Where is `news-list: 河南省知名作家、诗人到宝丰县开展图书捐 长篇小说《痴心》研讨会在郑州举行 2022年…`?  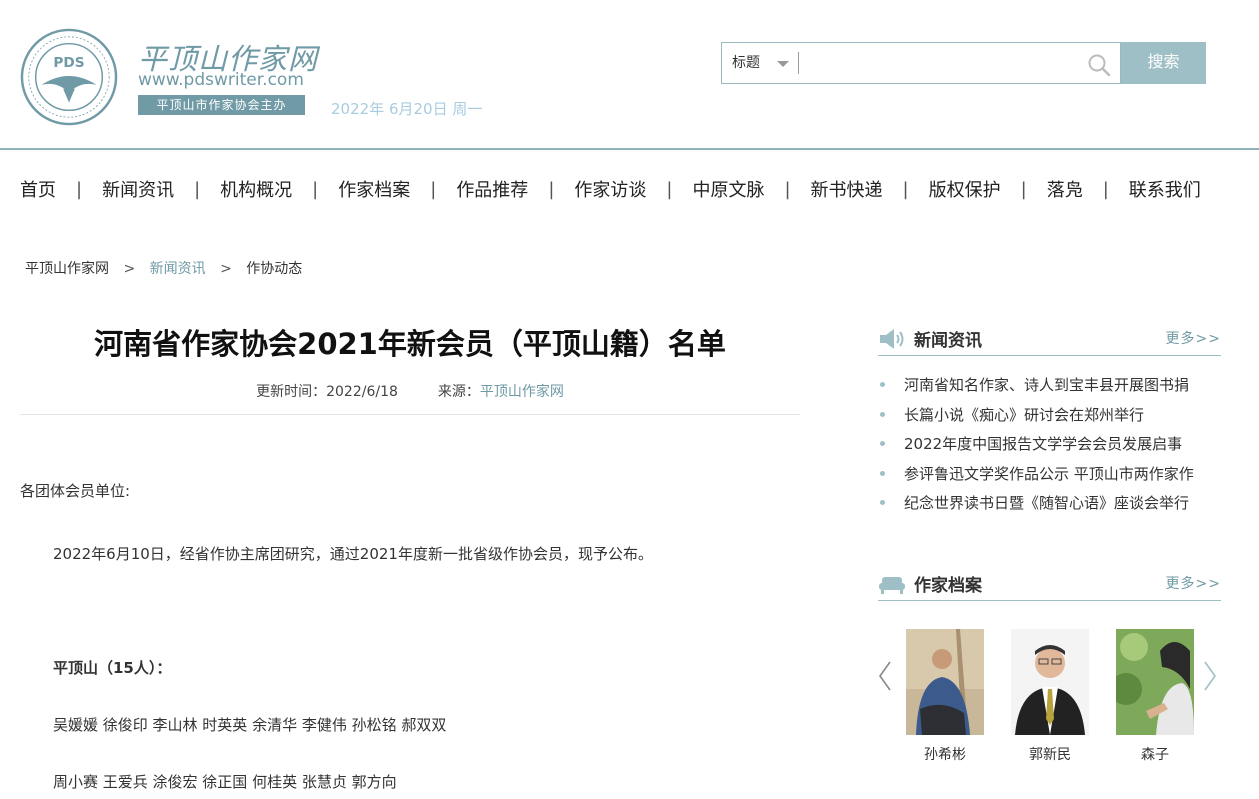
news-list: 河南省知名作家、诗人到宝丰县开展图书捐 长篇小说《痴心》研讨会在郑州举行 2022年… is located at coordinates (1049, 448).